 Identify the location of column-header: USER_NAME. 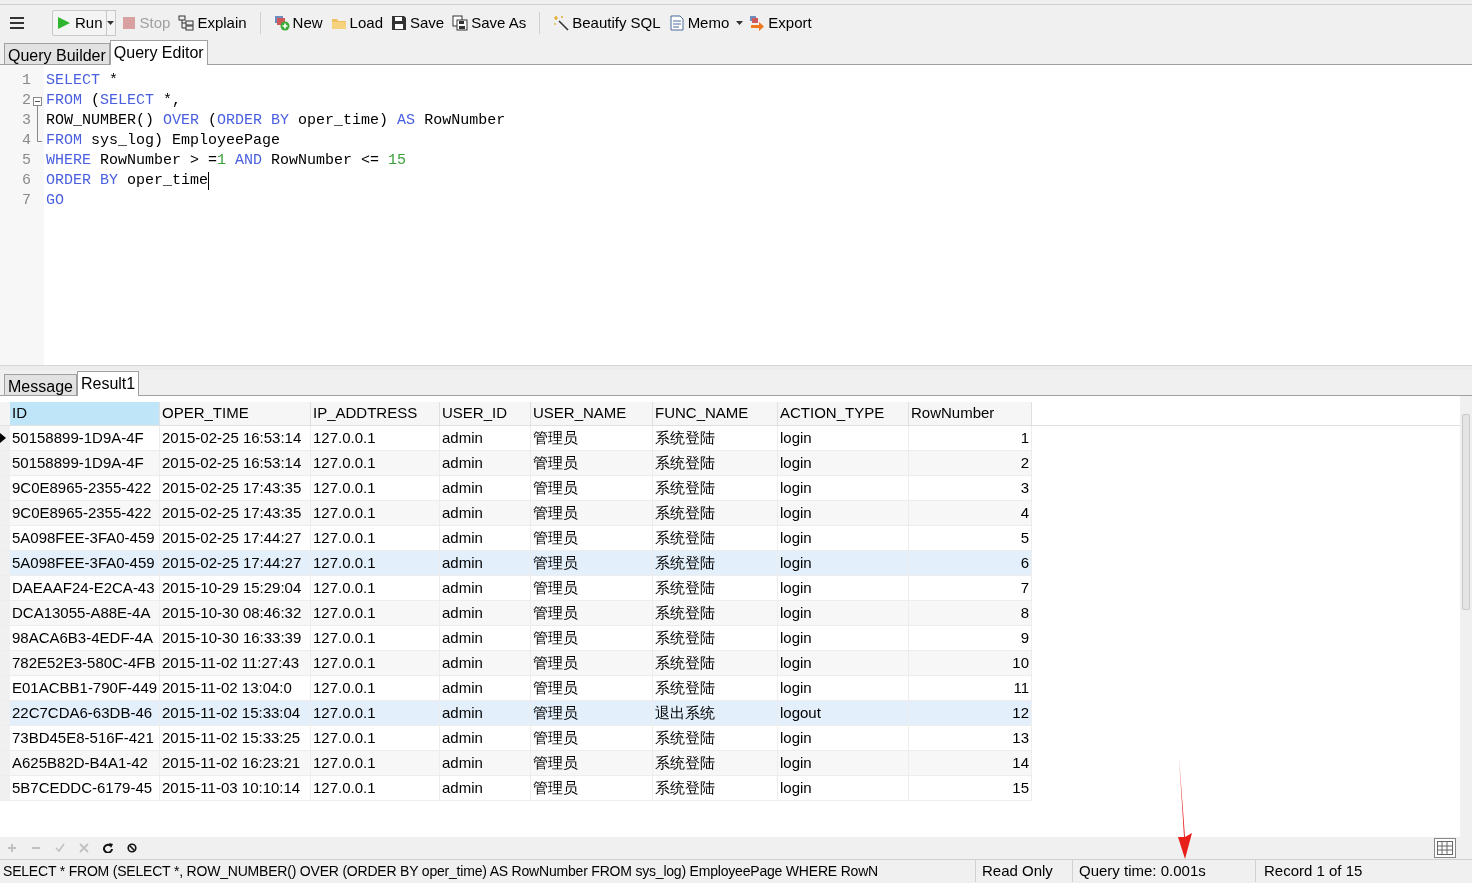
(592, 413).